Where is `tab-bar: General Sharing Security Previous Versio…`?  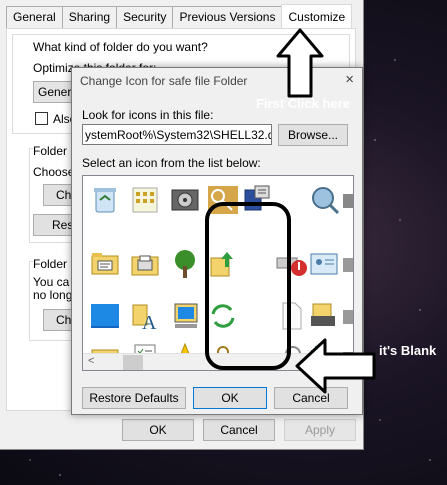 tab-bar: General Sharing Security Previous Versio… is located at coordinates (179, 16).